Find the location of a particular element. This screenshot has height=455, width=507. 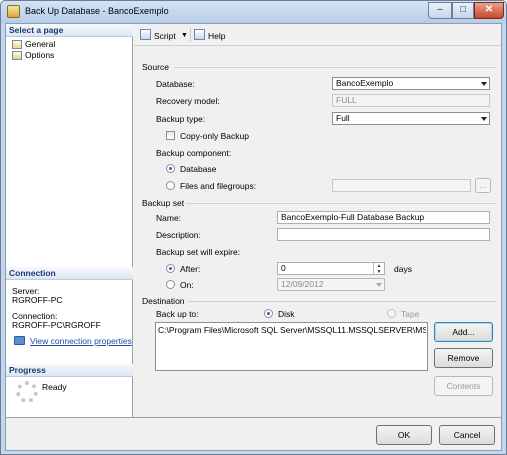

database-icon is located at coordinates (13, 11).